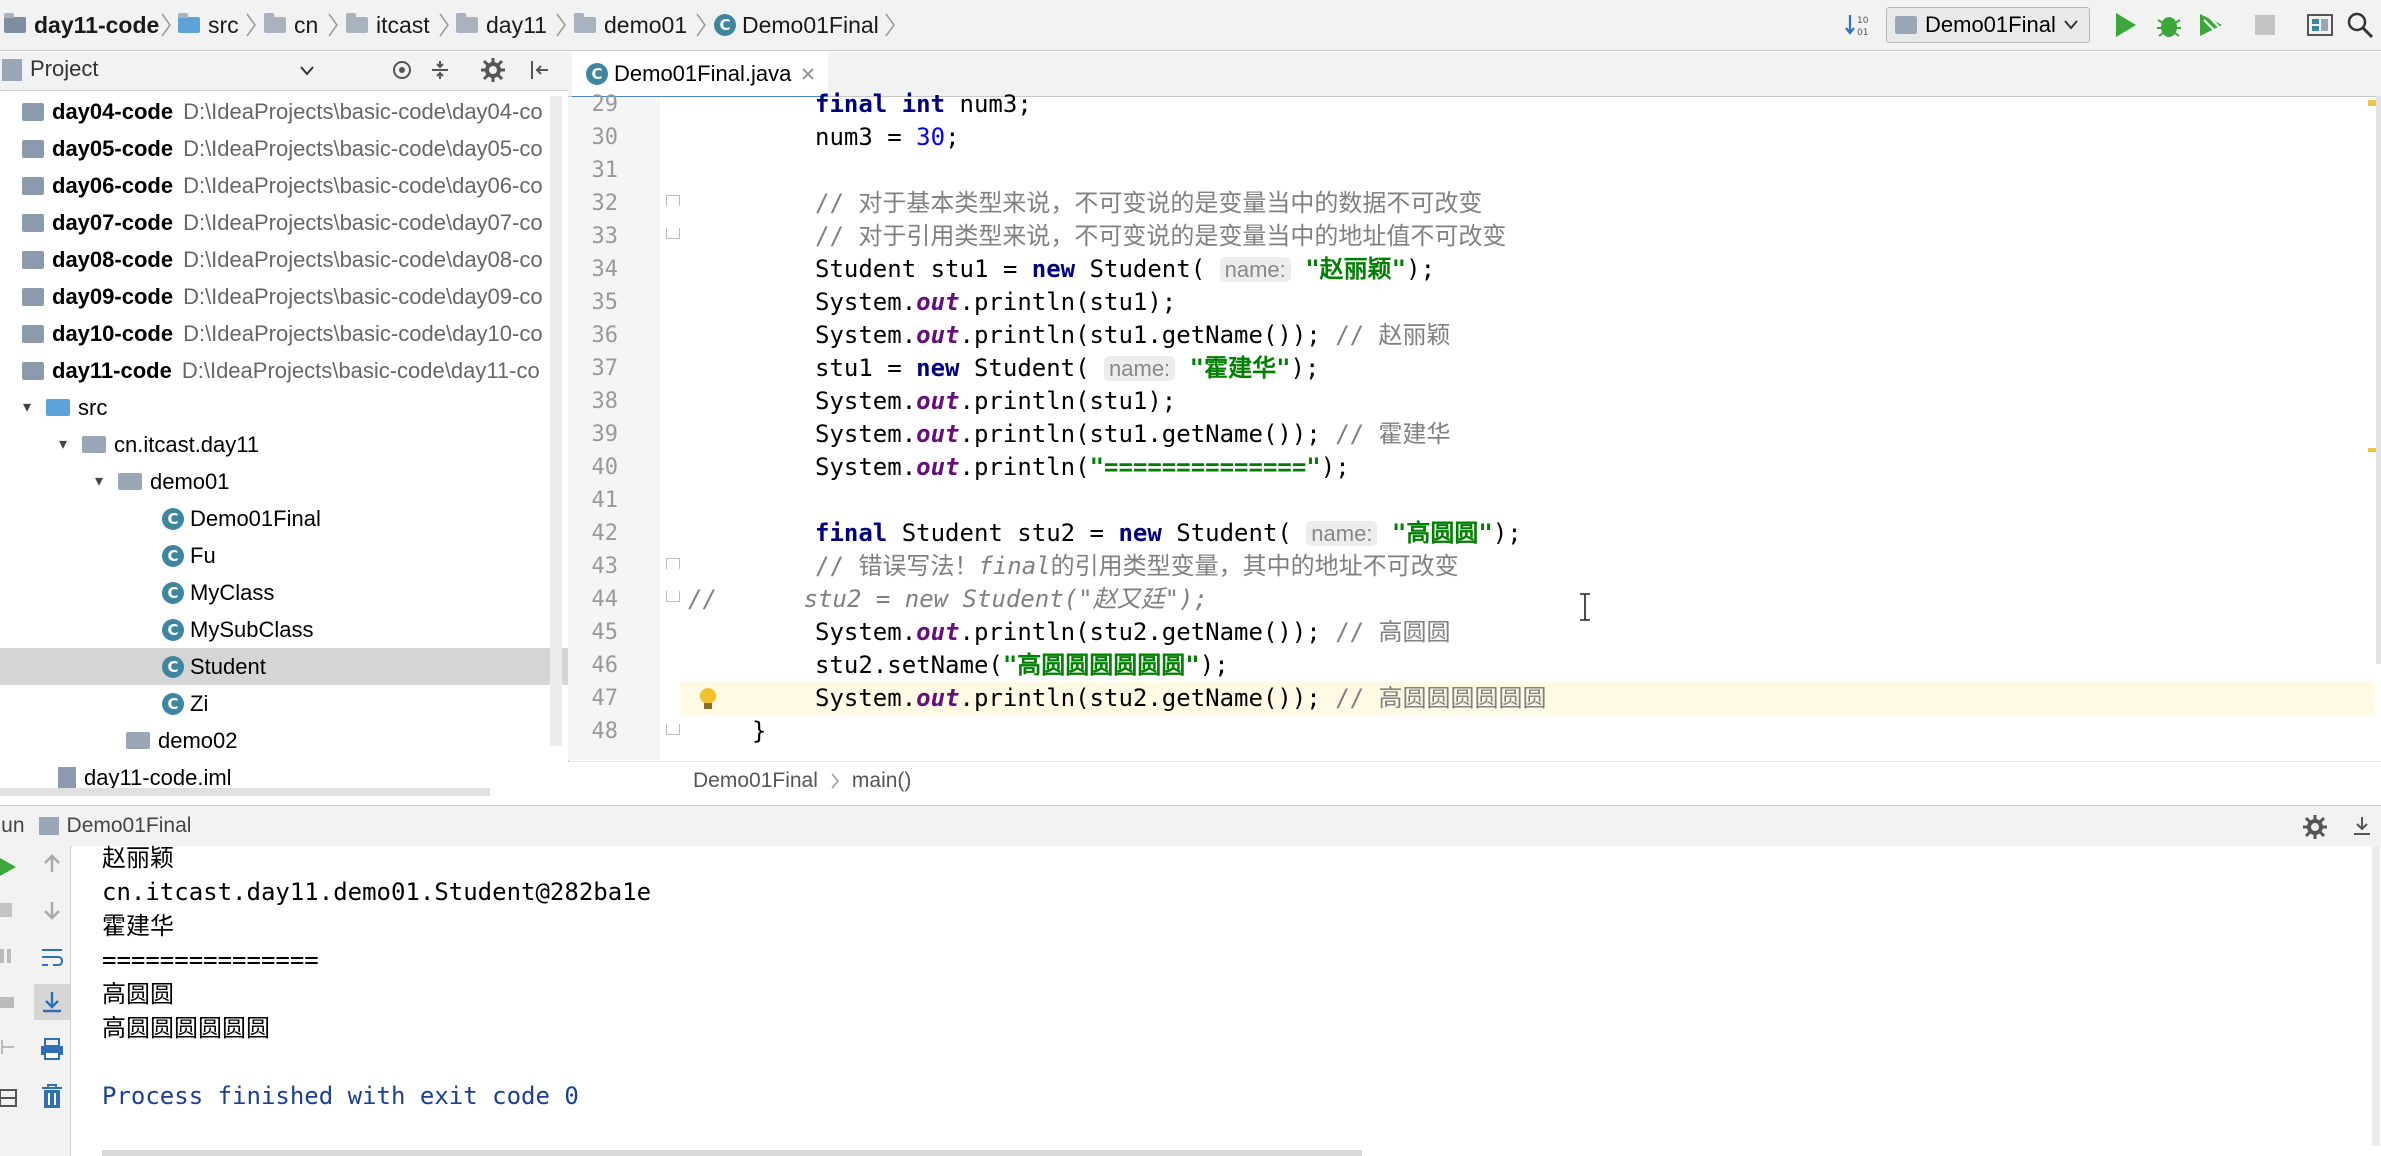 Image resolution: width=2381 pixels, height=1156 pixels. What do you see at coordinates (12, 826) in the screenshot?
I see `run-panel-label: Run` at bounding box center [12, 826].